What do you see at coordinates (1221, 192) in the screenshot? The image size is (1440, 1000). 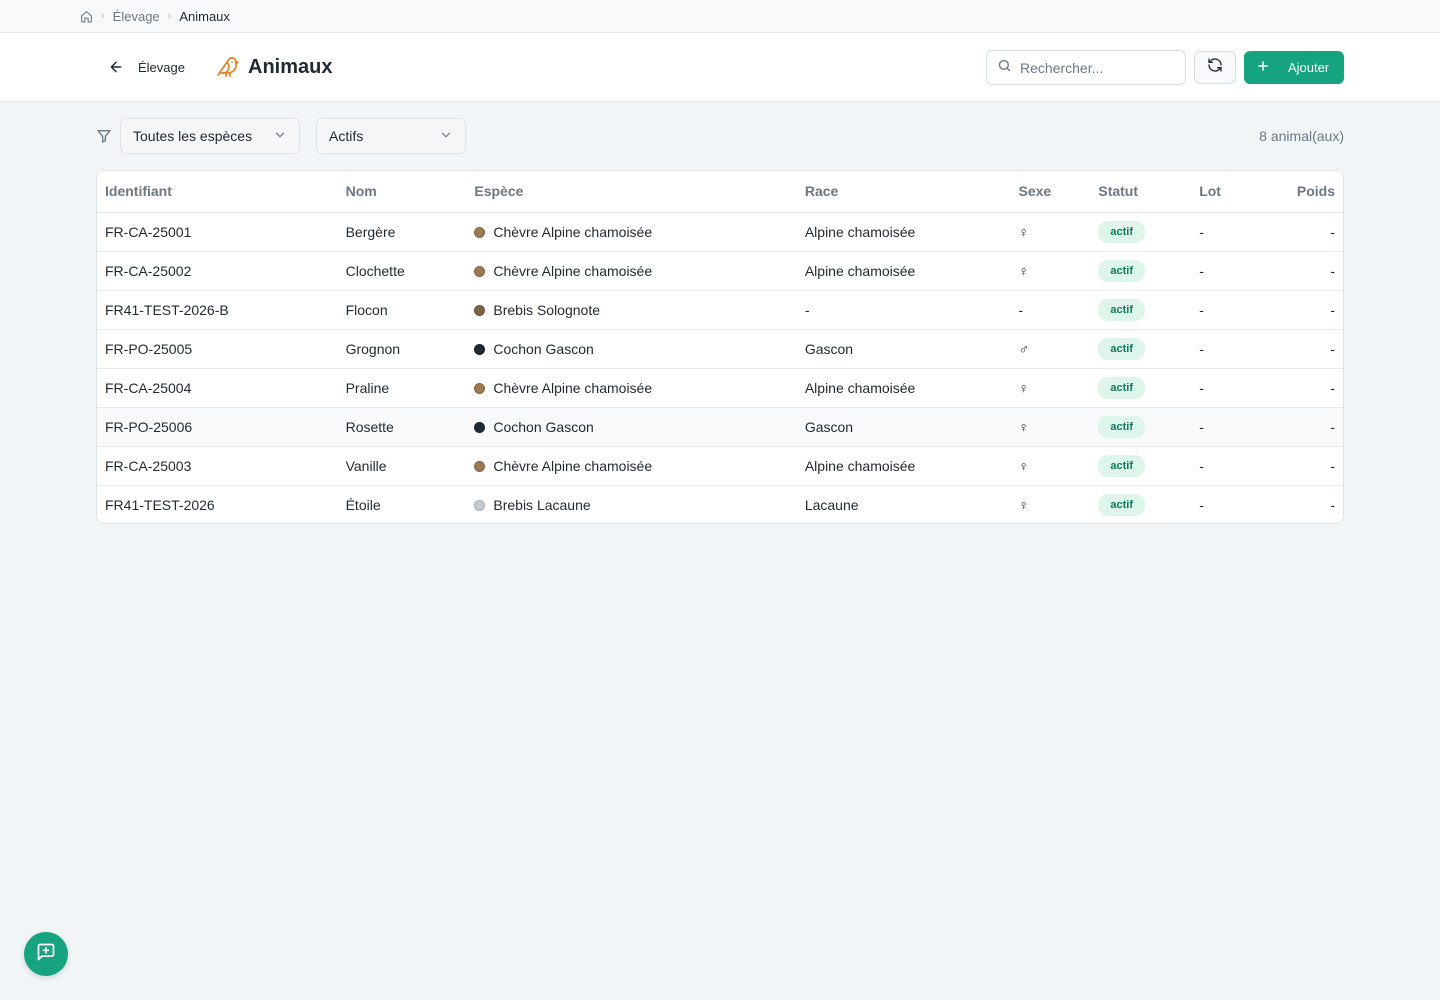 I see `column-header-lot: Lot` at bounding box center [1221, 192].